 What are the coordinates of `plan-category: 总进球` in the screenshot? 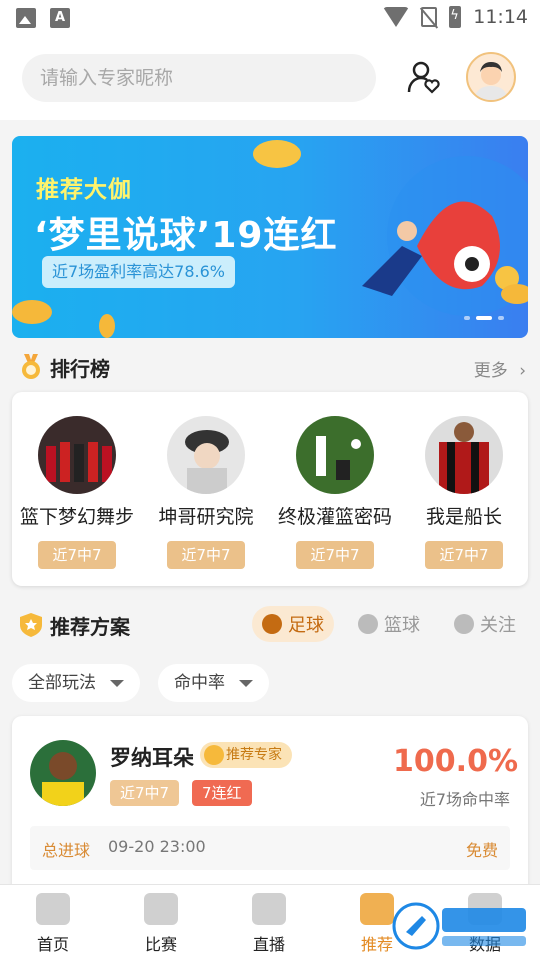 It's located at (66, 850).